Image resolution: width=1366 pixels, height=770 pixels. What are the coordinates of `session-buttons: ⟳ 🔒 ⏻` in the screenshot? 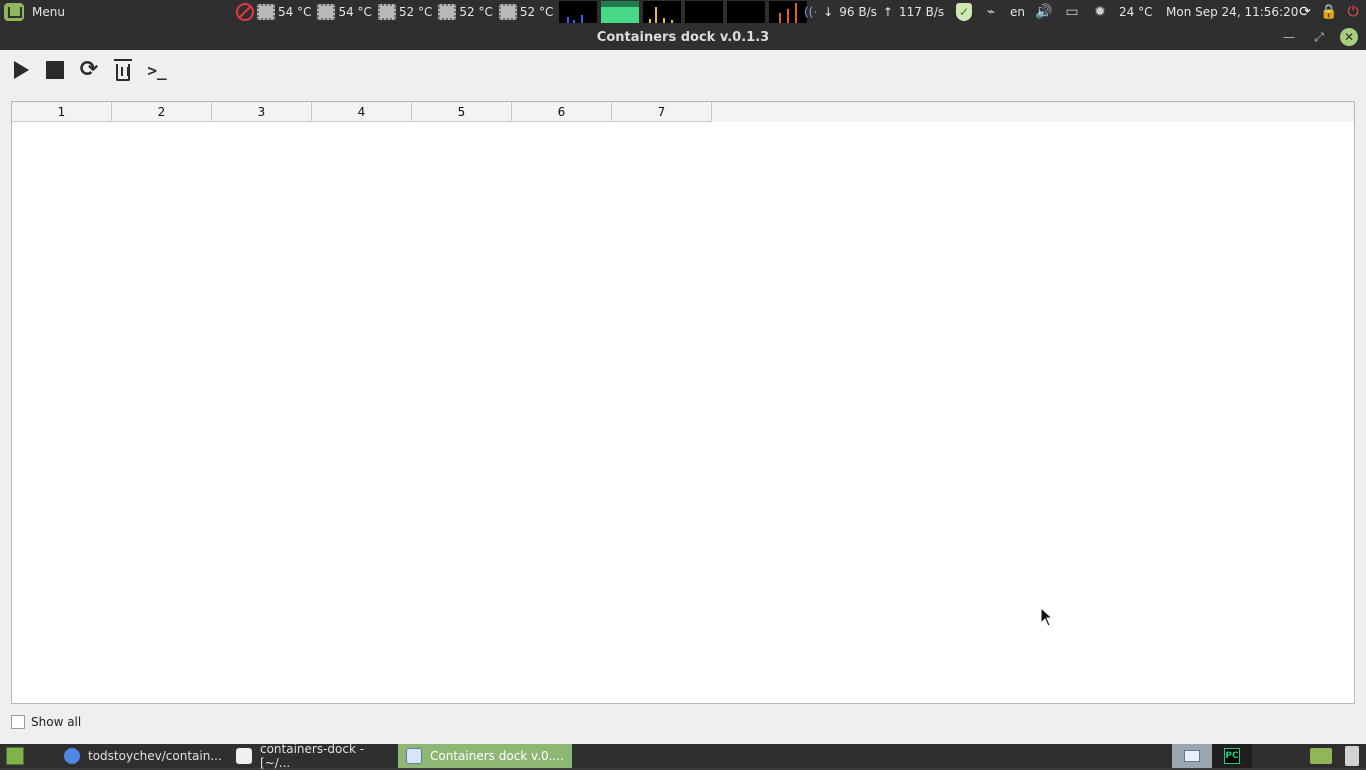 It's located at (1329, 12).